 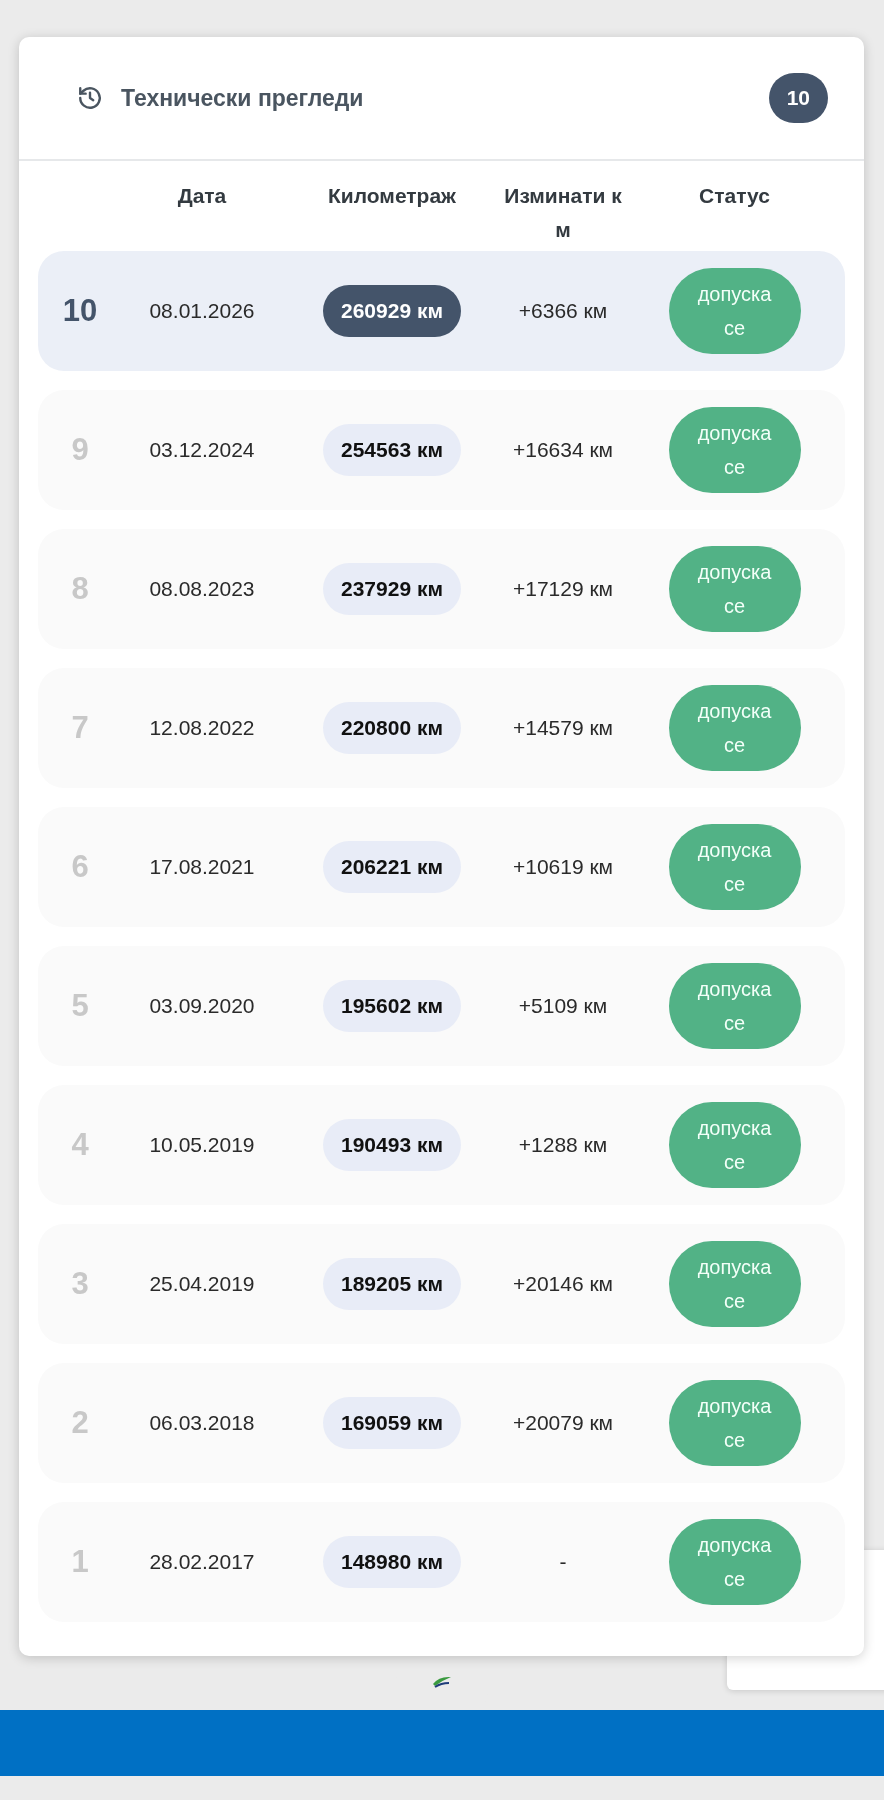 What do you see at coordinates (392, 867) in the screenshot?
I see `mileage-pill: 206221 км` at bounding box center [392, 867].